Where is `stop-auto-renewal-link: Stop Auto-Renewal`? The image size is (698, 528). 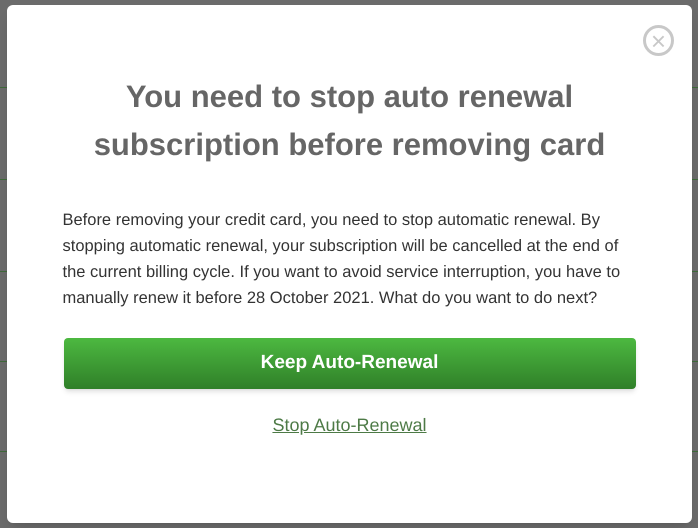 stop-auto-renewal-link: Stop Auto-Renewal is located at coordinates (349, 425).